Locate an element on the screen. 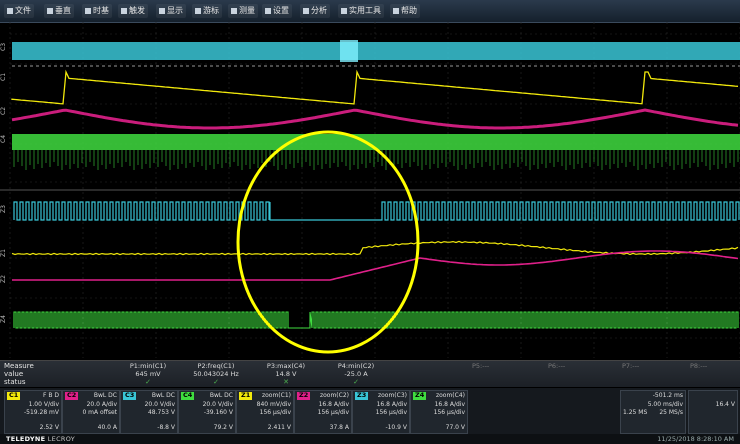 The image size is (740, 444). measure-param-empty: P8:--- is located at coordinates (698, 366).